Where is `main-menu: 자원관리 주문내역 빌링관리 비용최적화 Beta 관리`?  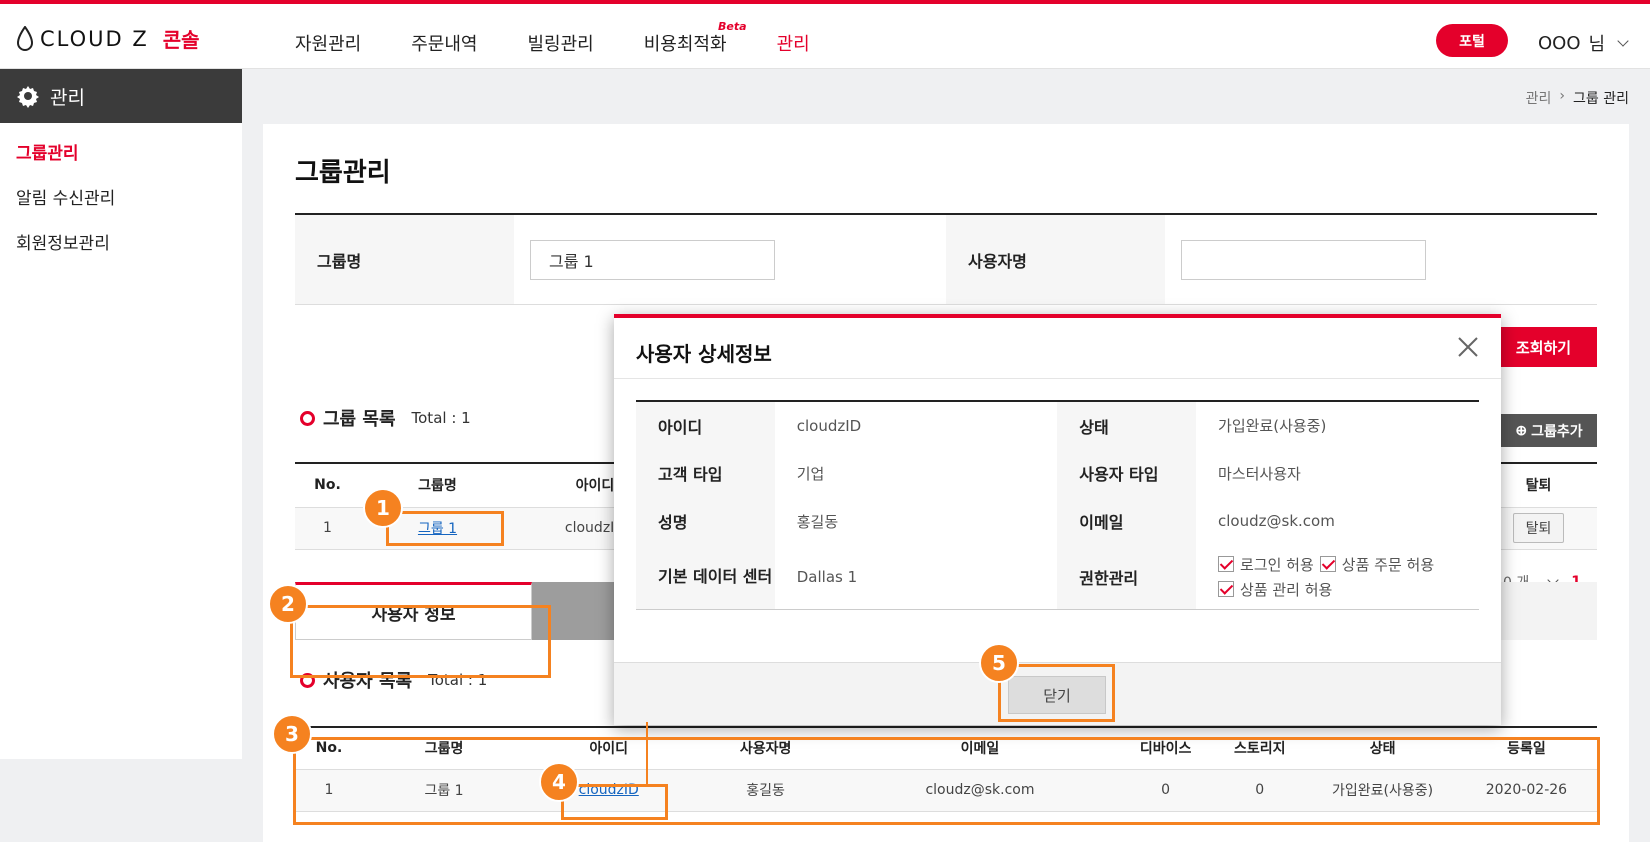
main-menu: 자원관리 주문내역 빌링관리 비용최적화 Beta 관리 is located at coordinates (577, 38).